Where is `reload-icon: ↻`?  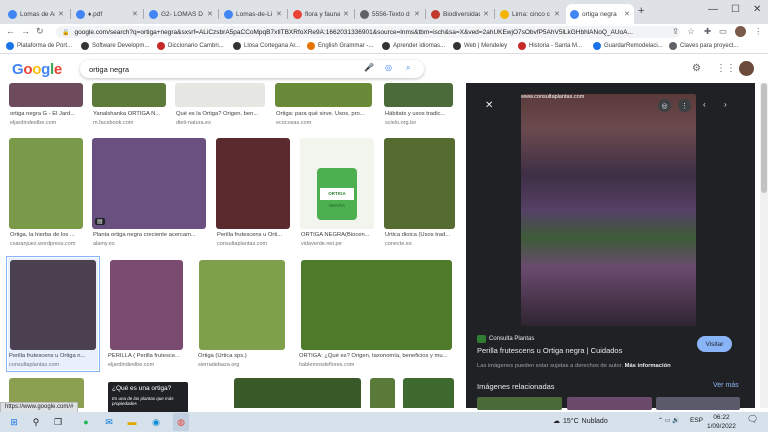
reload-icon: ↻ is located at coordinates (40, 31).